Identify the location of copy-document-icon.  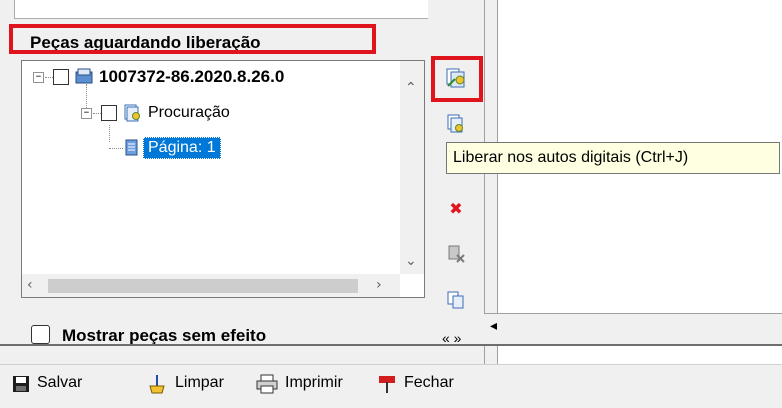
(456, 301).